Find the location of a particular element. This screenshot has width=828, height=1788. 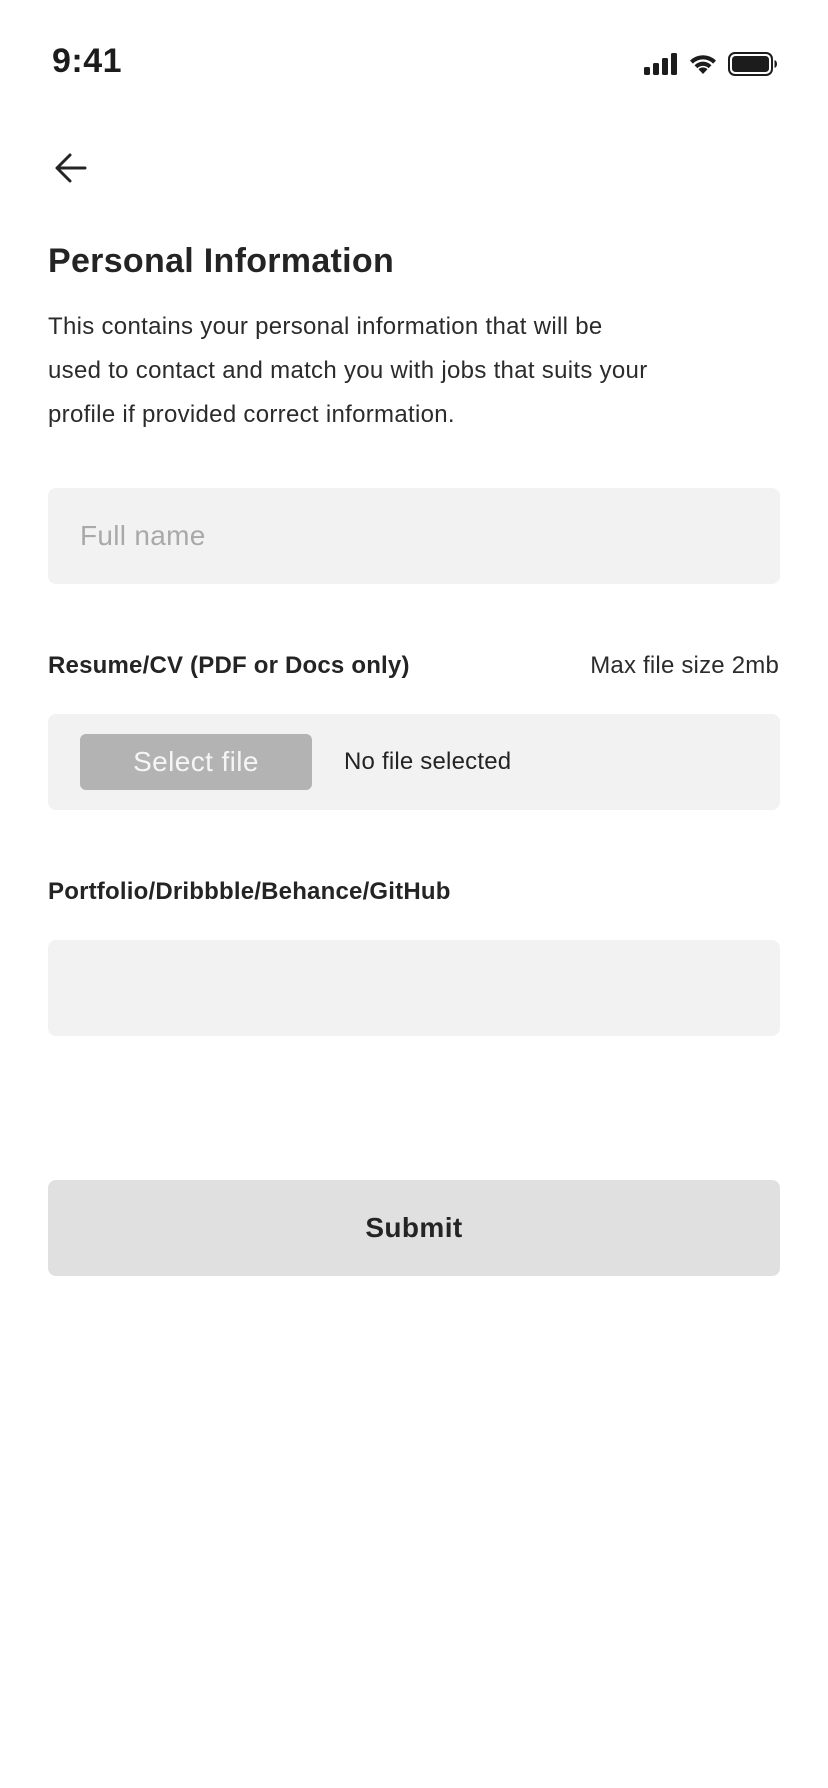

resume-file-picker: Select file No file selected is located at coordinates (414, 762).